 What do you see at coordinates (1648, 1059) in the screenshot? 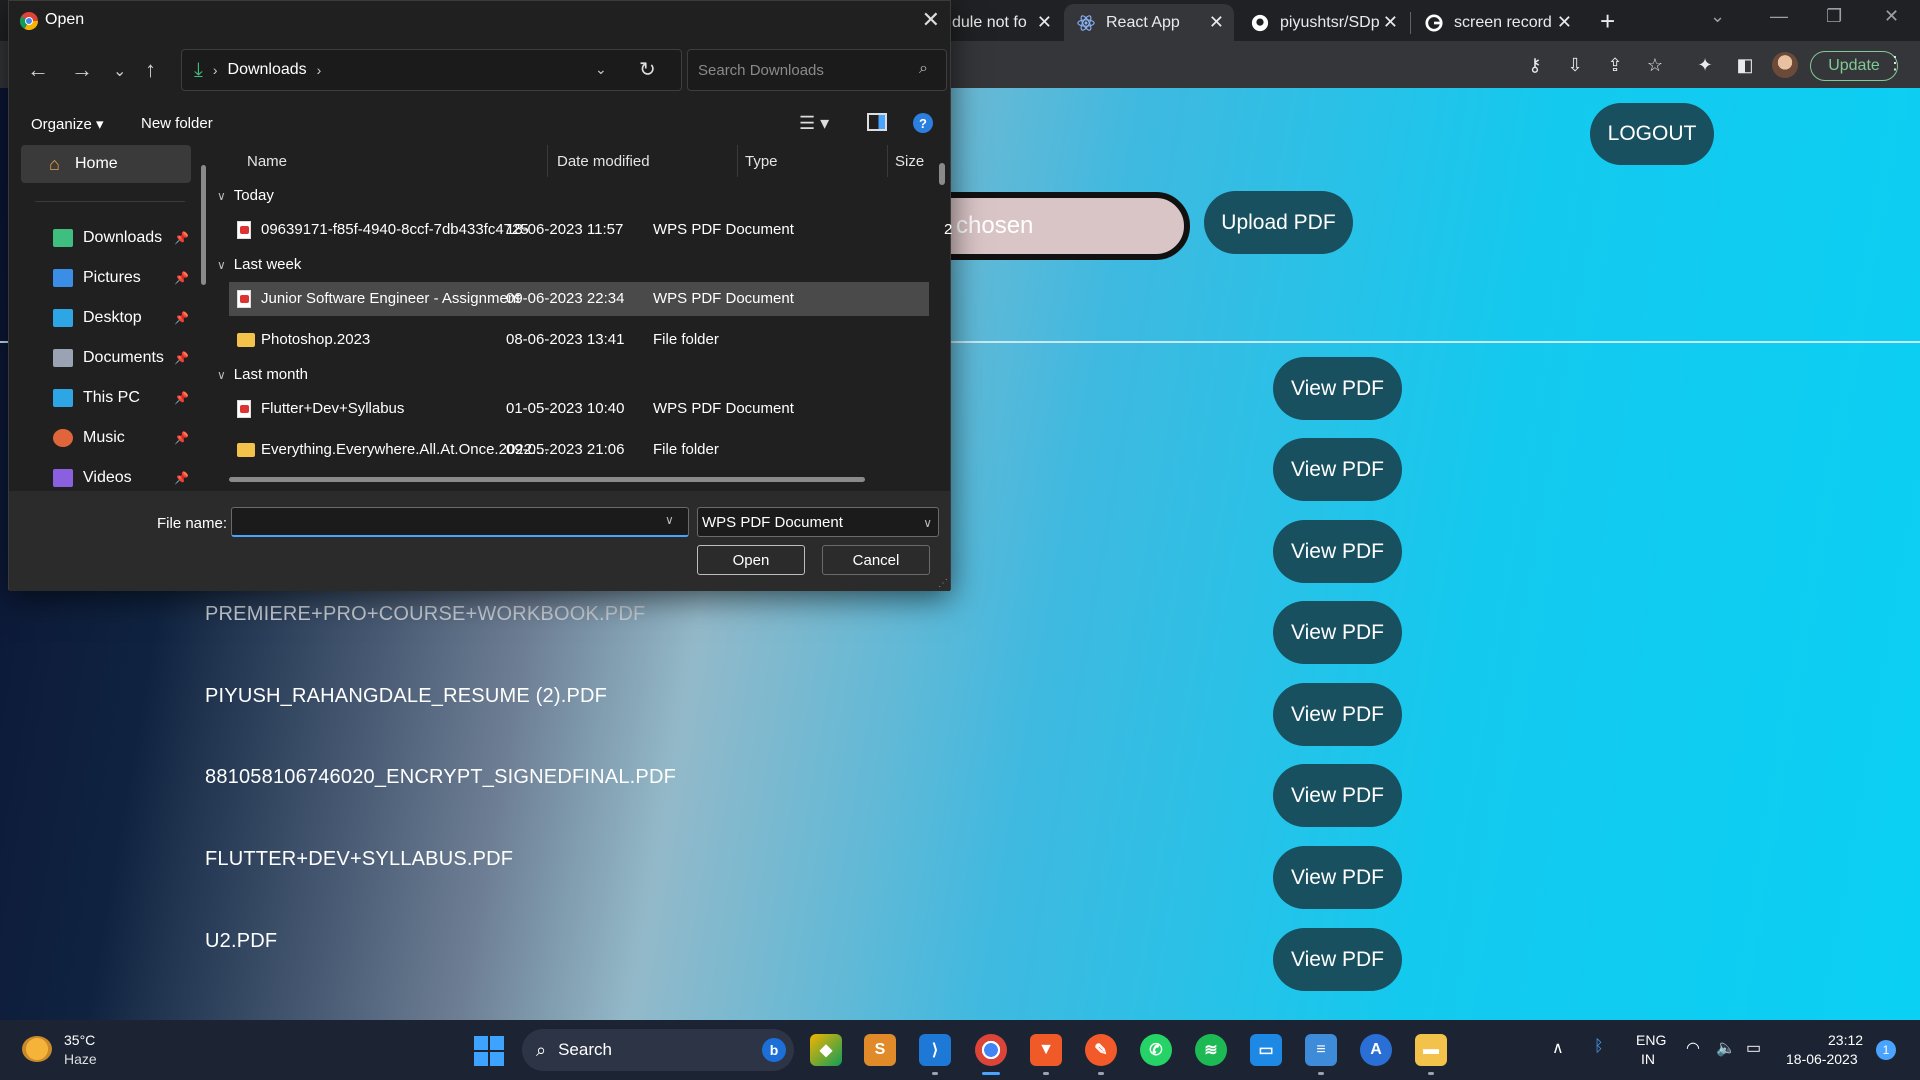
I see `input-region: IN` at bounding box center [1648, 1059].